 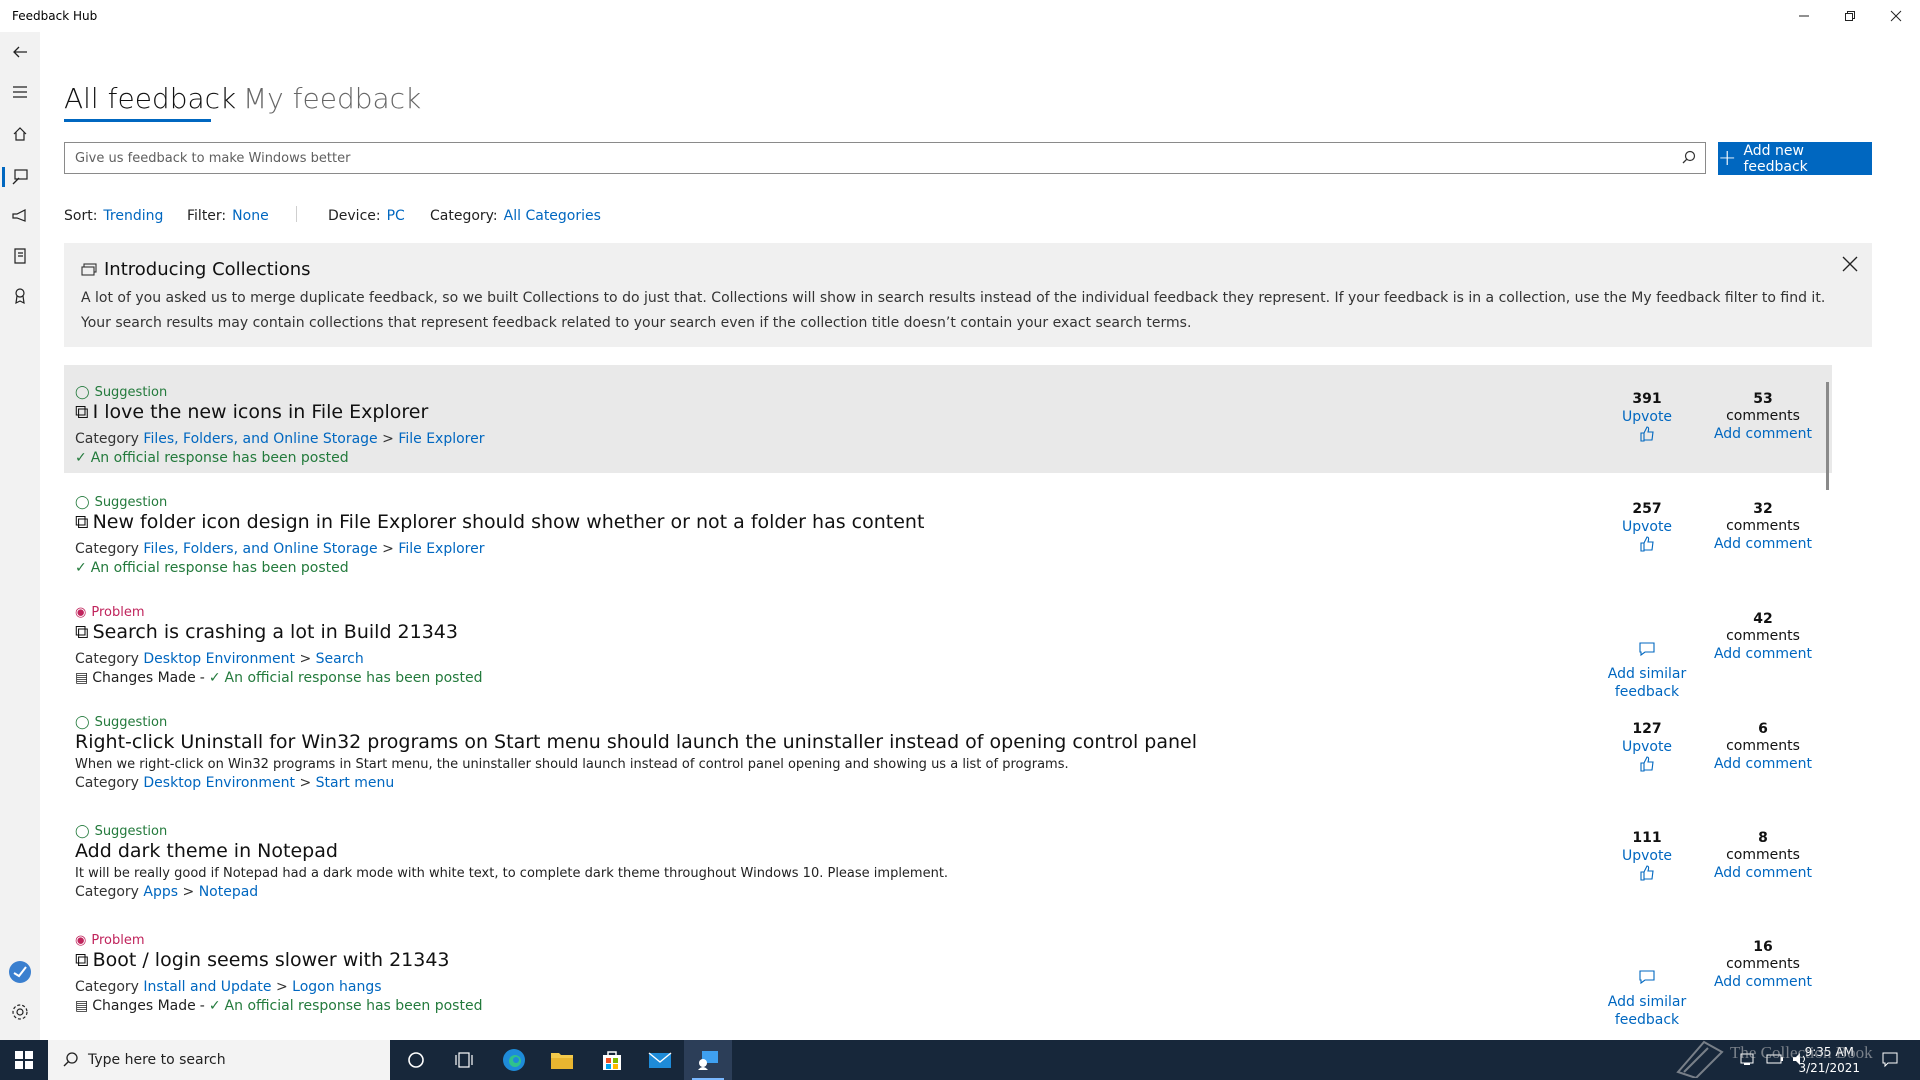 I want to click on comments-label: comments, so click(x=1763, y=855).